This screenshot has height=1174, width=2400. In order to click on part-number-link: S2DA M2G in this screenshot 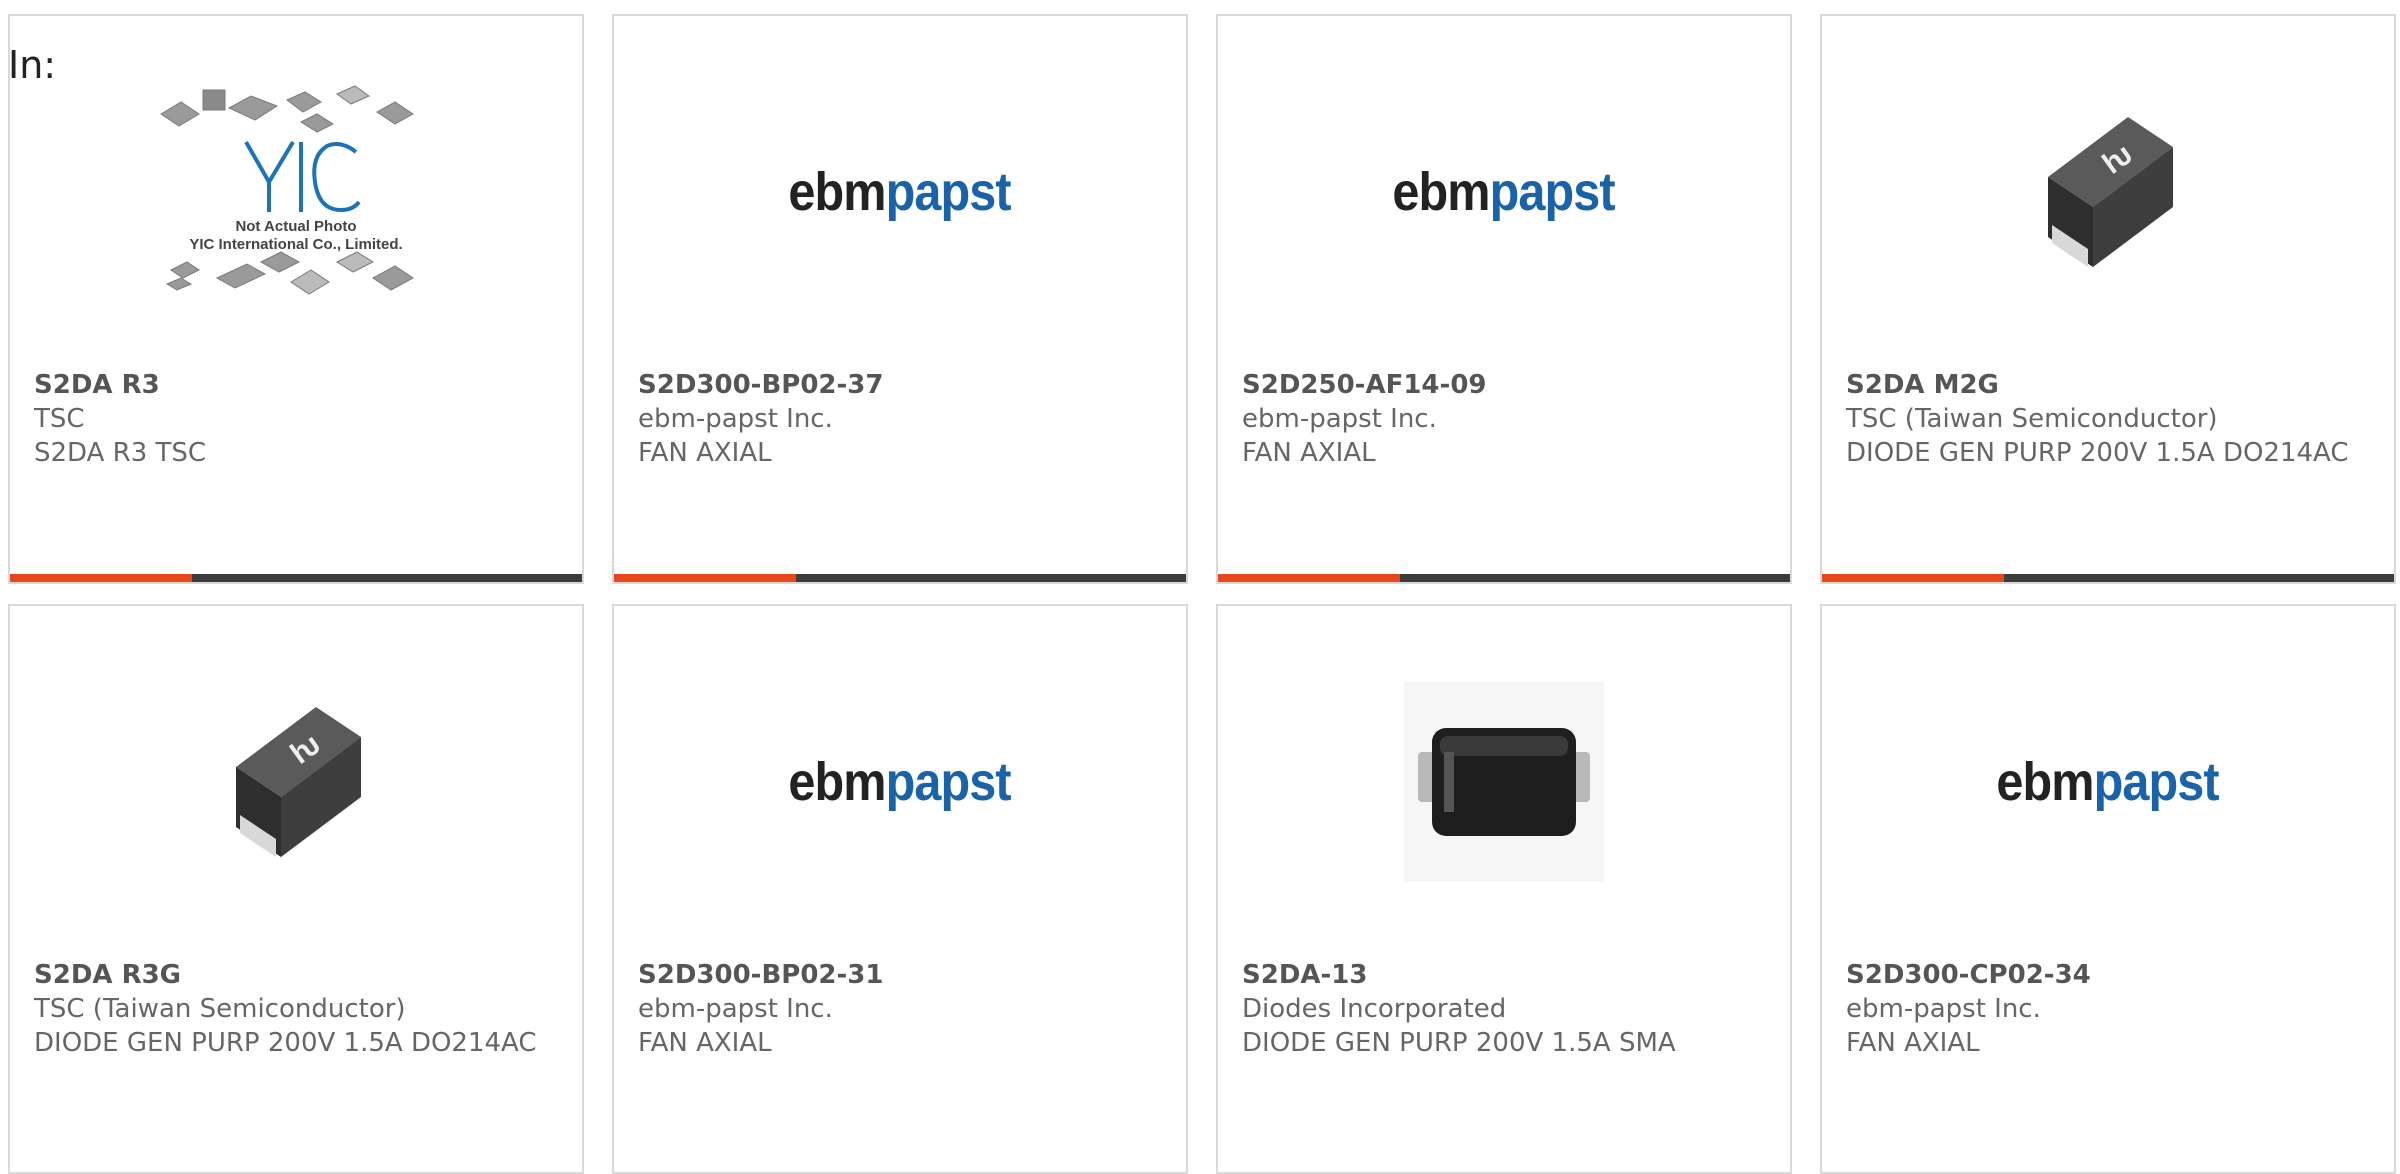, I will do `click(2112, 385)`.